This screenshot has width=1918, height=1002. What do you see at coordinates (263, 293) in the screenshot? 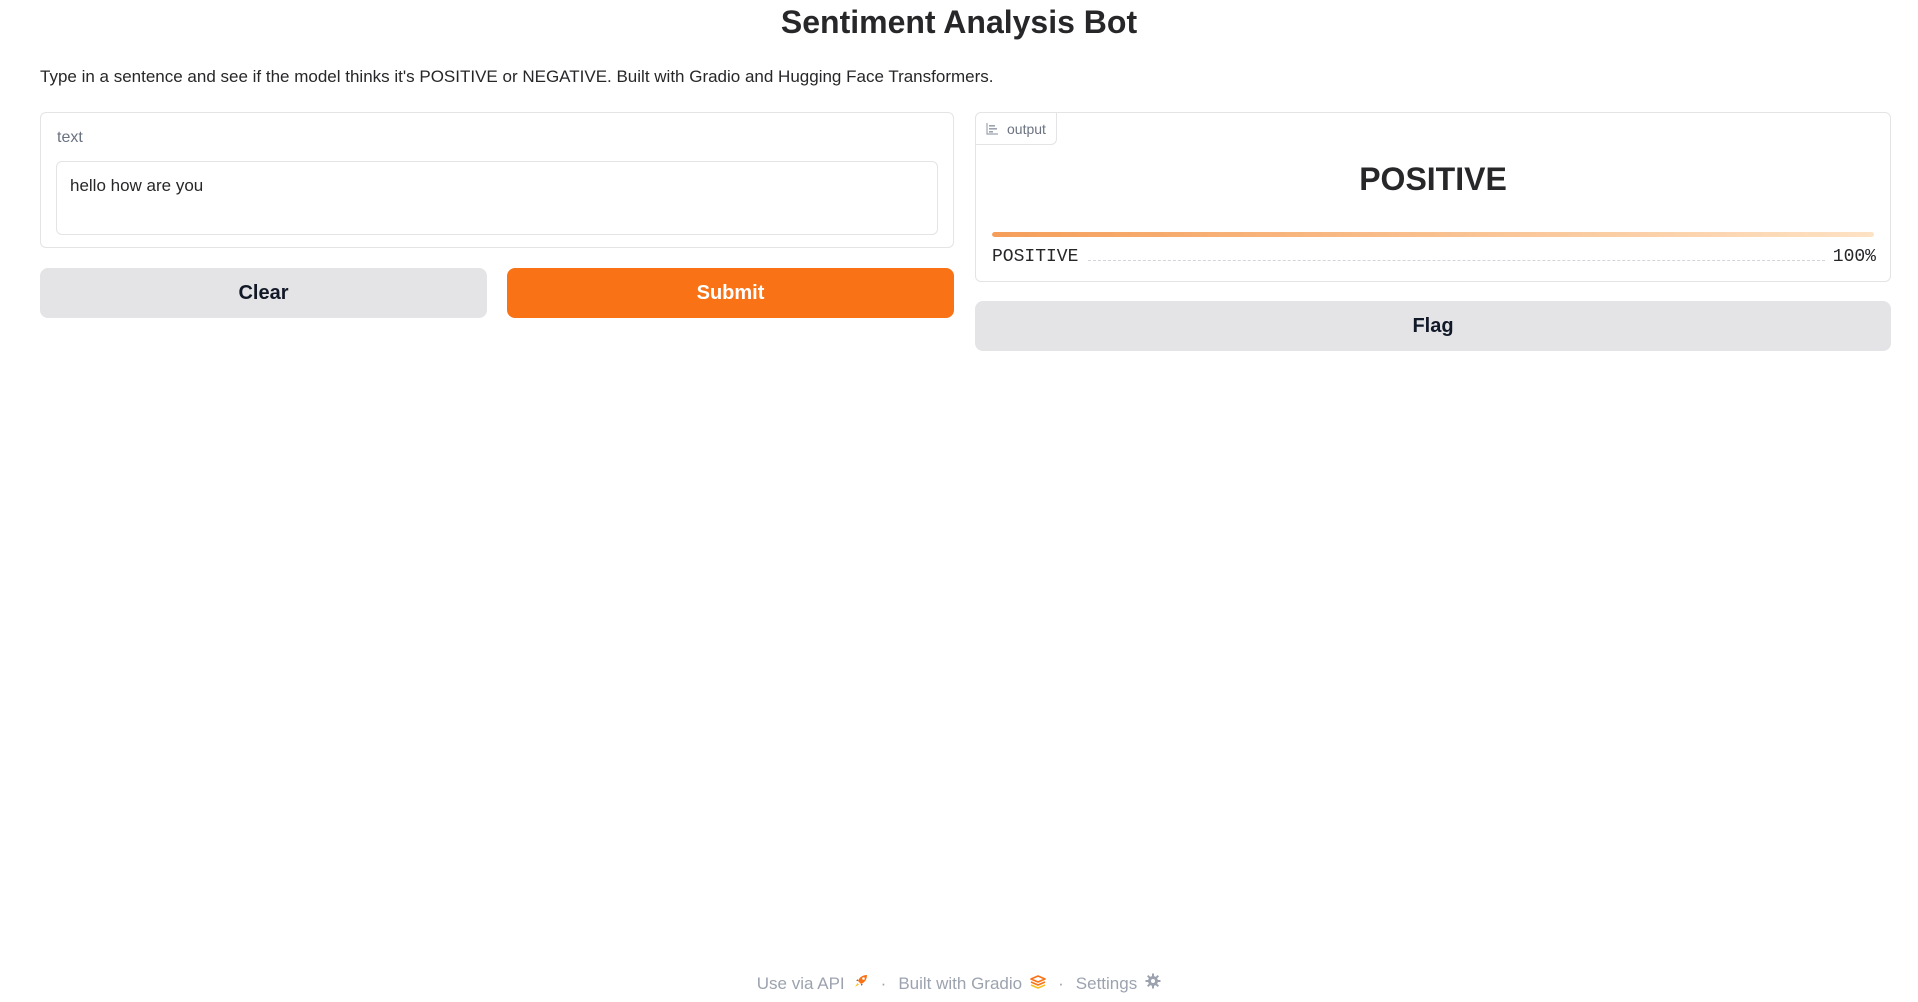
I see `clear-button: Clear` at bounding box center [263, 293].